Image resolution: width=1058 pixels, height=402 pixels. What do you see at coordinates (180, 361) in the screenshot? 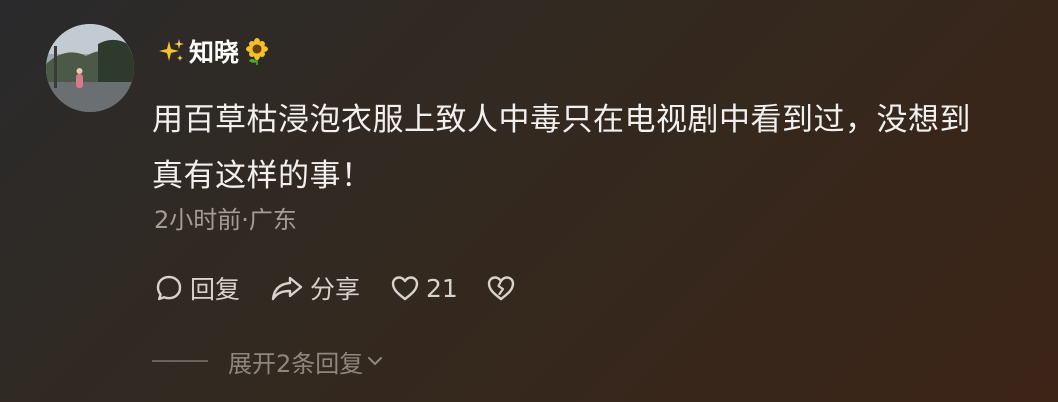
I see `expand-divider` at bounding box center [180, 361].